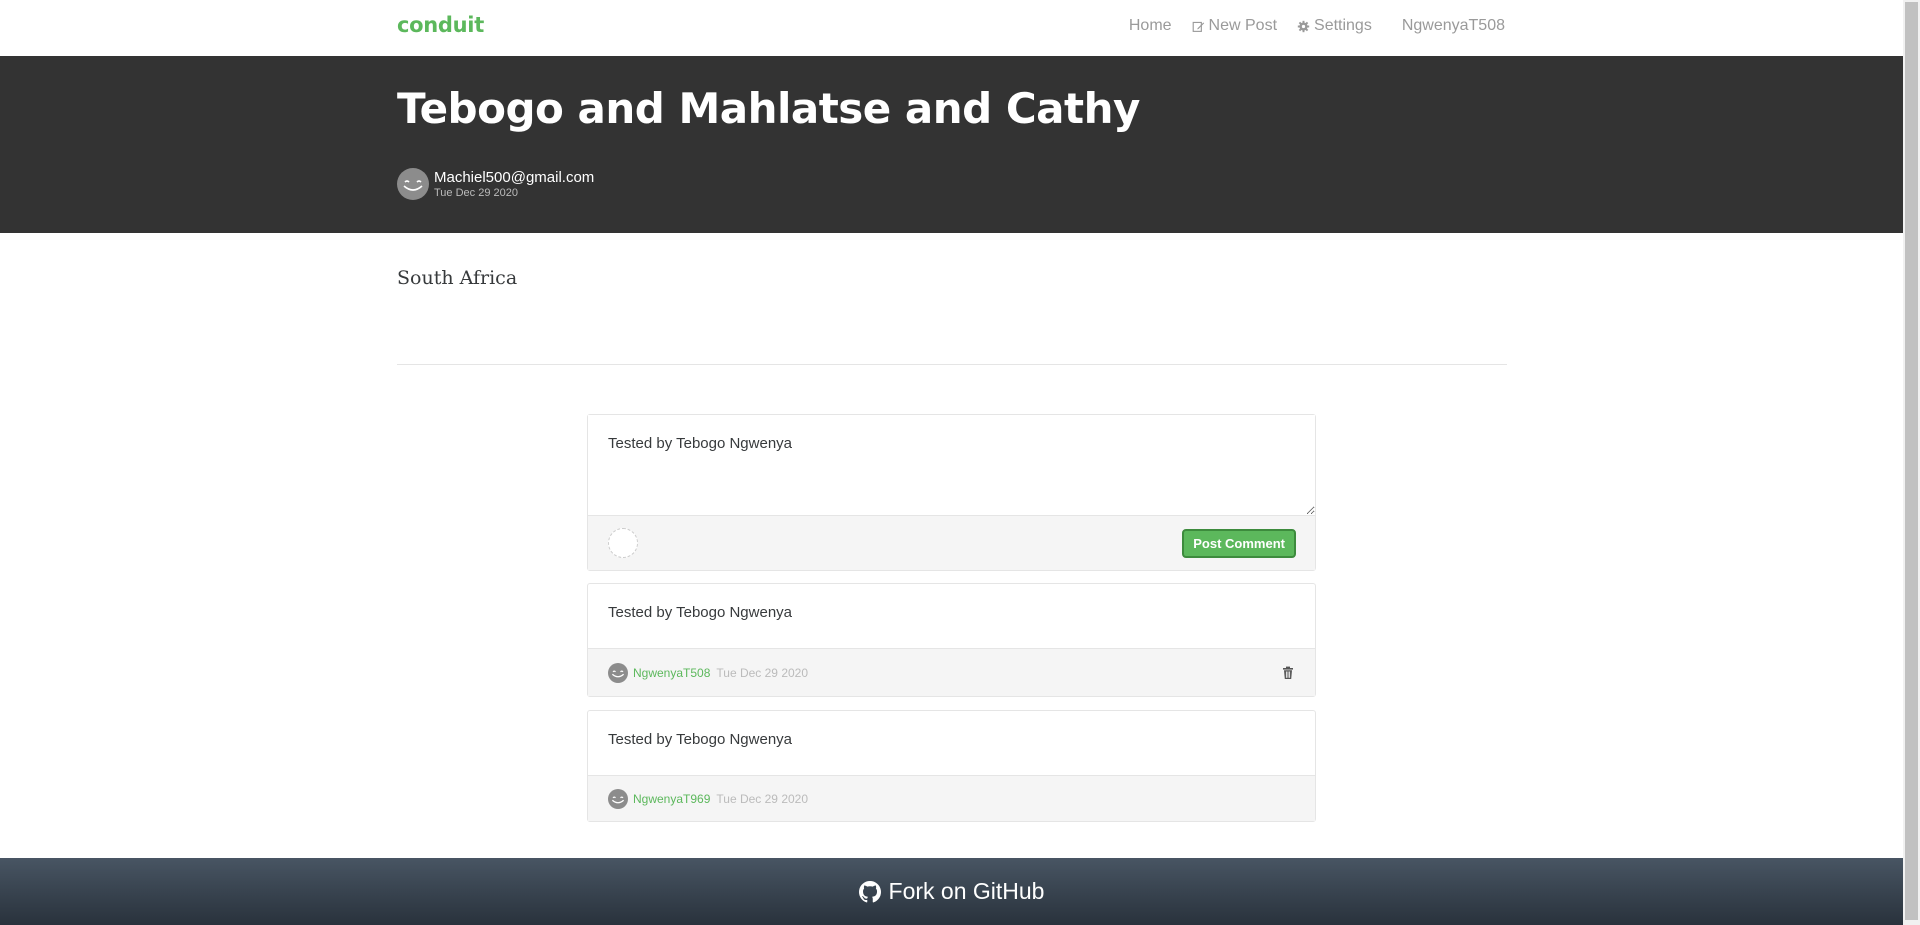 This screenshot has height=925, width=1920. Describe the element at coordinates (1239, 543) in the screenshot. I see `post-comment-button: Post Comment` at that location.